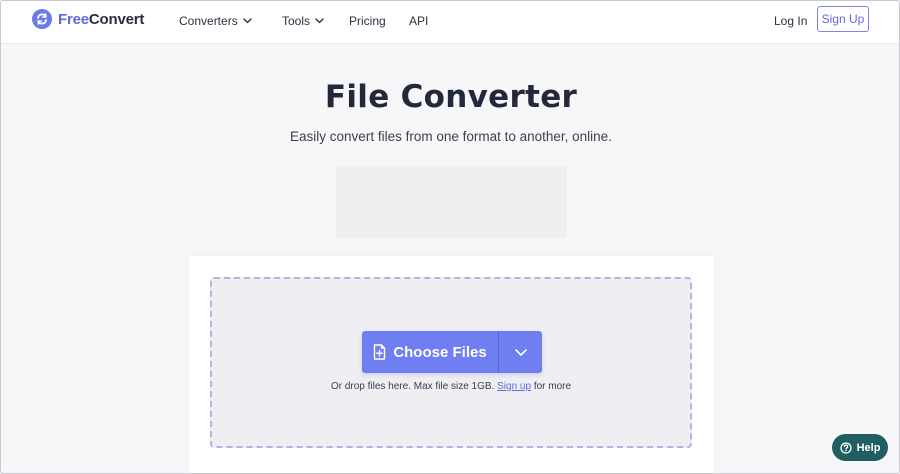 The height and width of the screenshot is (474, 900). What do you see at coordinates (843, 19) in the screenshot?
I see `signup-button: Sign Up` at bounding box center [843, 19].